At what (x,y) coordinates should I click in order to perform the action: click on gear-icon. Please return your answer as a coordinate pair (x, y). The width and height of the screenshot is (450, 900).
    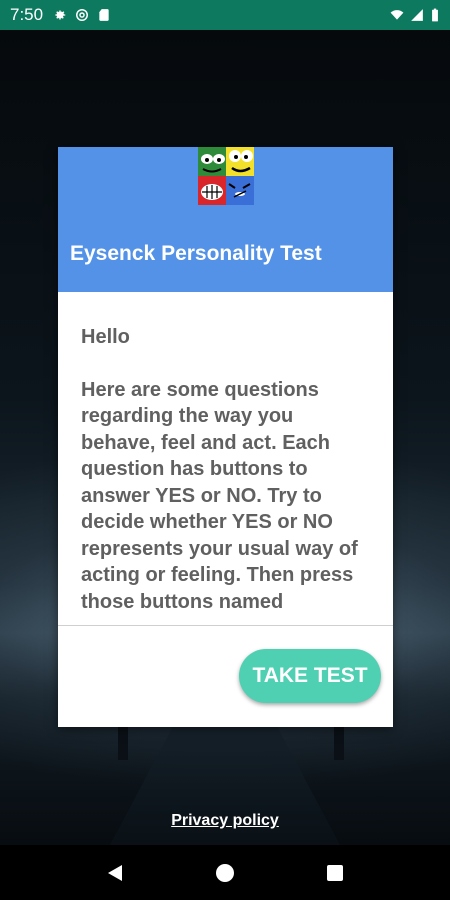
    Looking at the image, I should click on (60, 15).